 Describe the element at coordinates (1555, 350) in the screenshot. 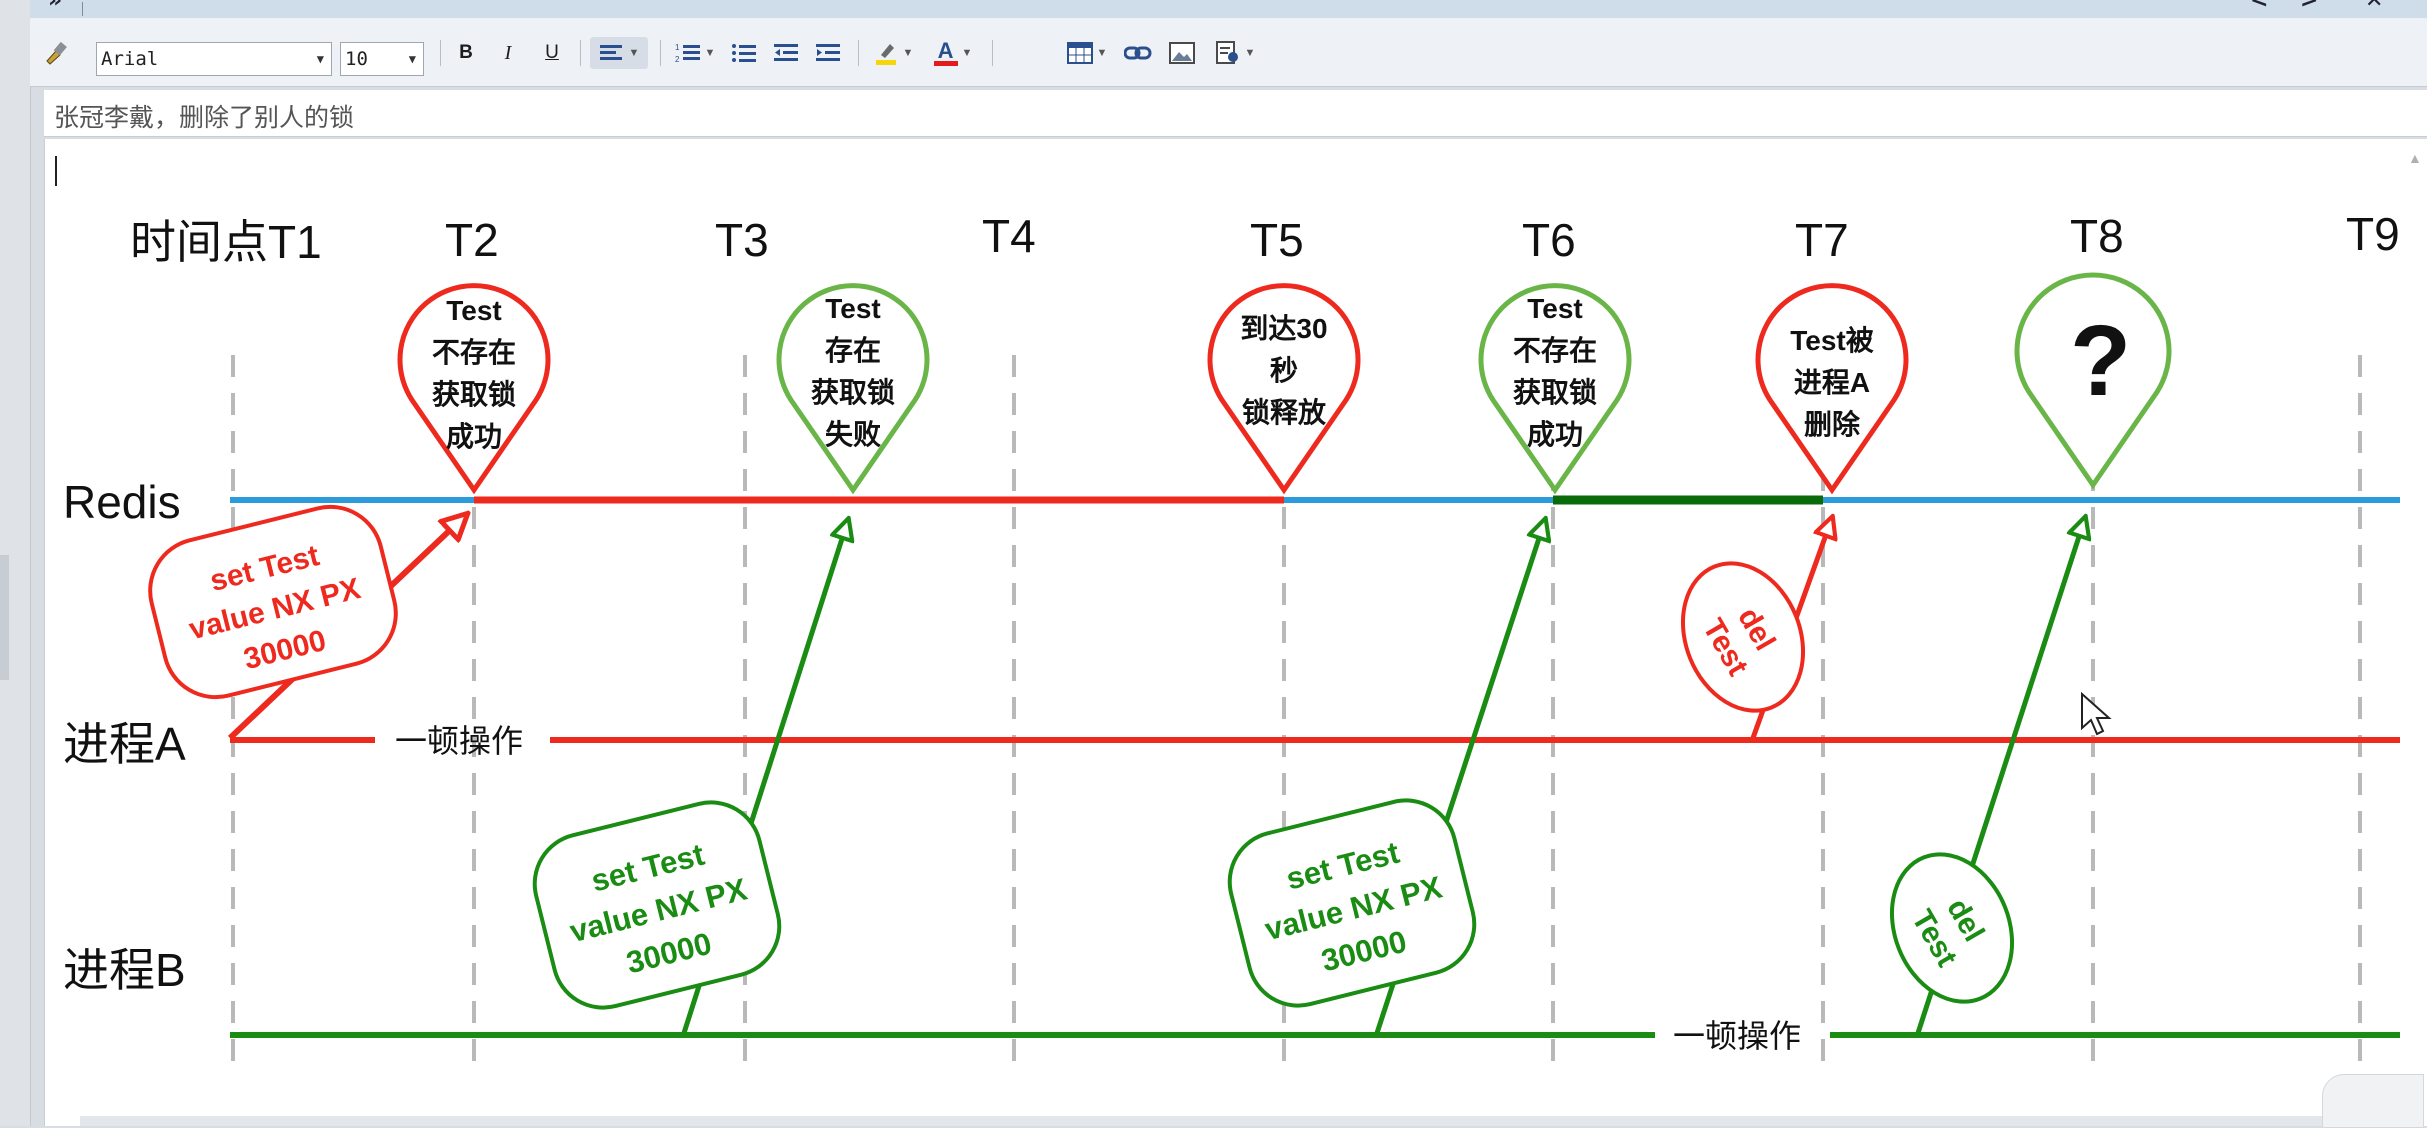

I see `pin-t6-line: 不存在` at that location.